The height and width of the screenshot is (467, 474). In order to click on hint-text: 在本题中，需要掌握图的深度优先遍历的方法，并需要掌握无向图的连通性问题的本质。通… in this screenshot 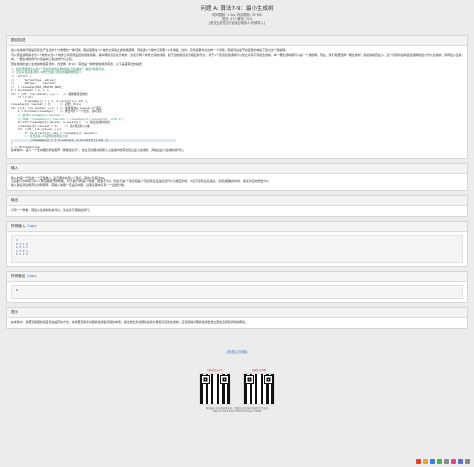, I will do `click(130, 321)`.